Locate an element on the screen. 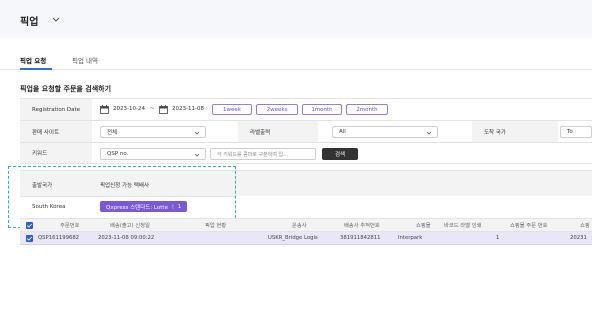  shopping-mall: Interpark is located at coordinates (410, 238).